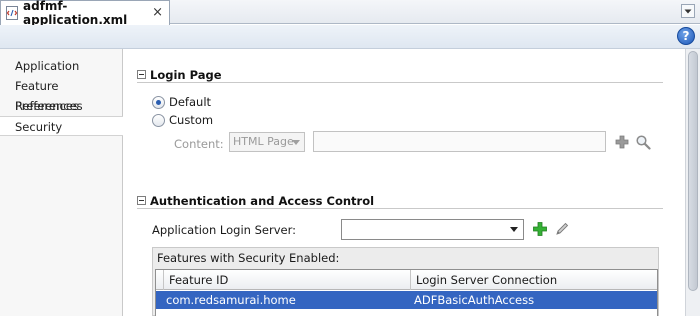 The width and height of the screenshot is (700, 316). What do you see at coordinates (262, 200) in the screenshot?
I see `auth-section-title: Authentication and Access Control` at bounding box center [262, 200].